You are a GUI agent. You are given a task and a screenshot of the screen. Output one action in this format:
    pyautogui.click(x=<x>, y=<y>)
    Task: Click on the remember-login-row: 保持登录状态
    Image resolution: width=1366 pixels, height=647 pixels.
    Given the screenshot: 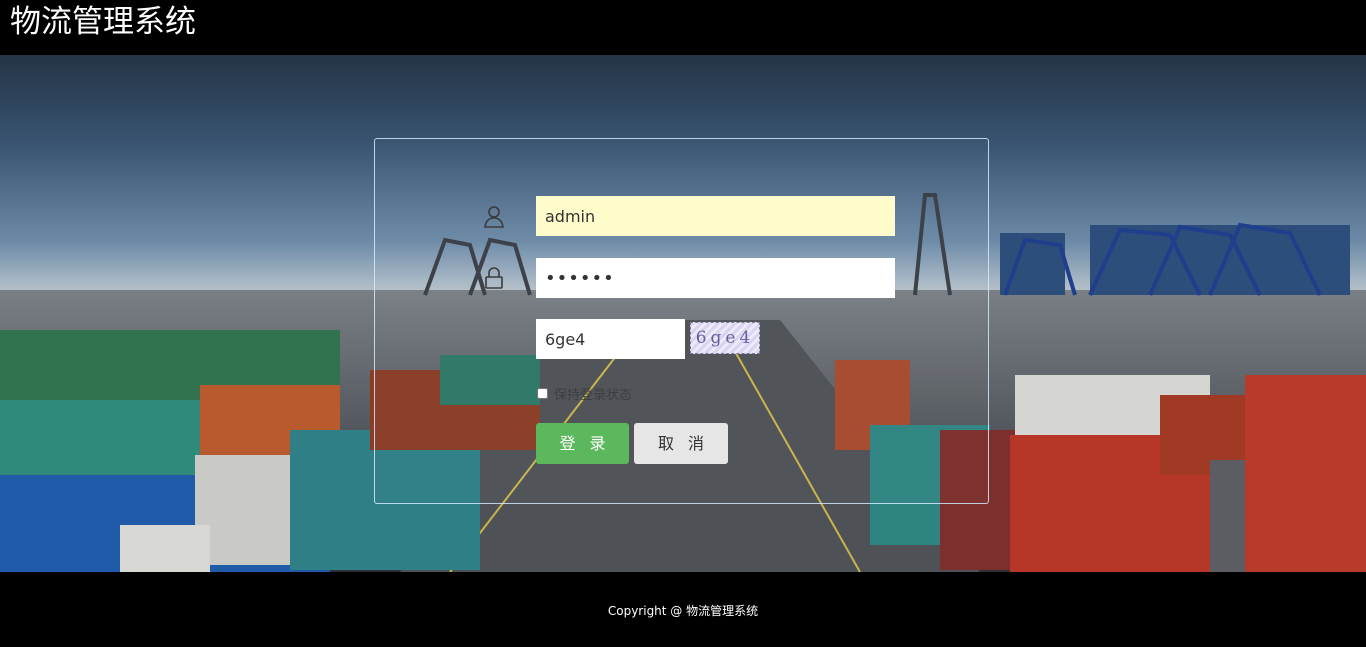 What is the action you would take?
    pyautogui.click(x=585, y=393)
    